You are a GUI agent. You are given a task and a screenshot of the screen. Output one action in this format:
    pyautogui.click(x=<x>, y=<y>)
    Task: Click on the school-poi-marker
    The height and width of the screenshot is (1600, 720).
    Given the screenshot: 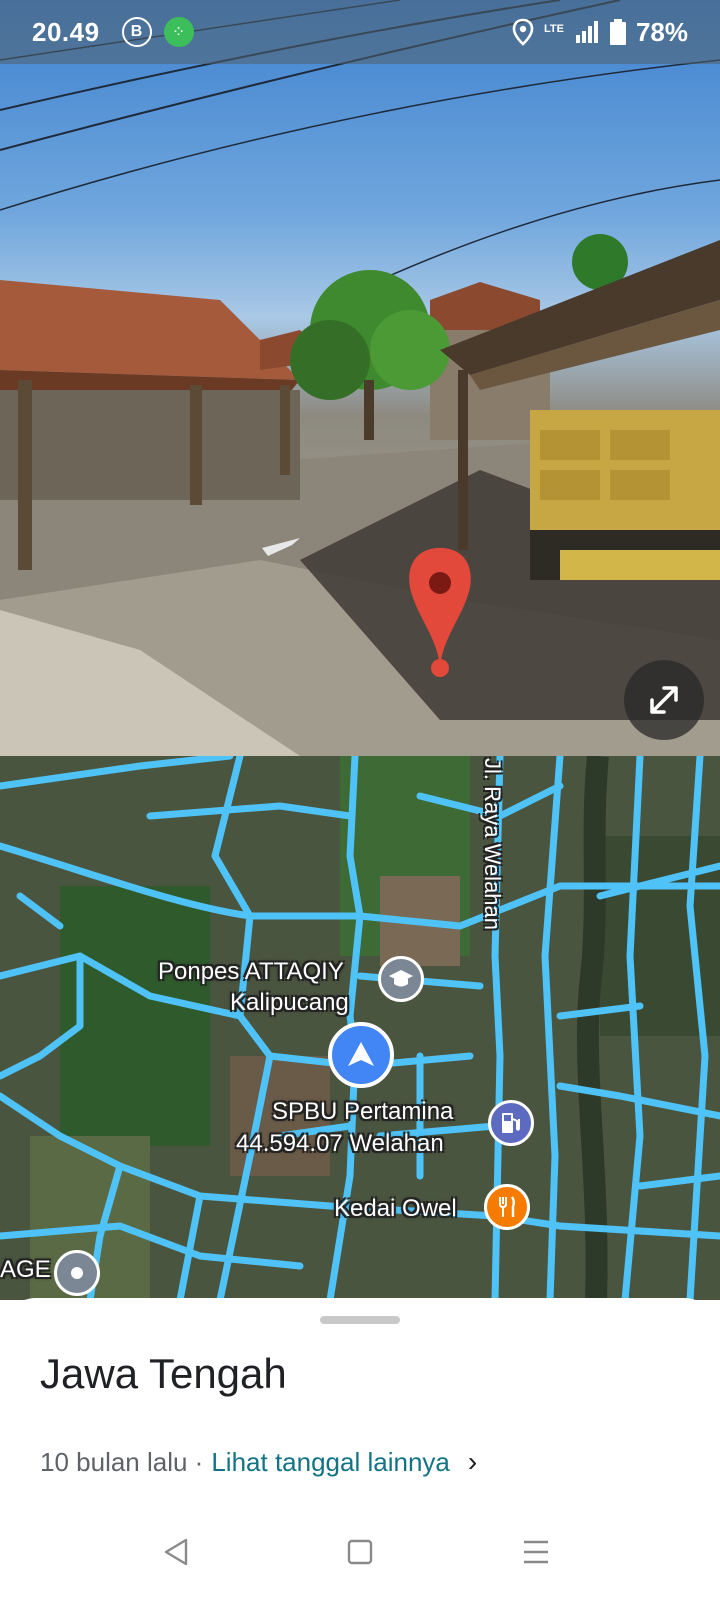 What is the action you would take?
    pyautogui.click(x=401, y=979)
    